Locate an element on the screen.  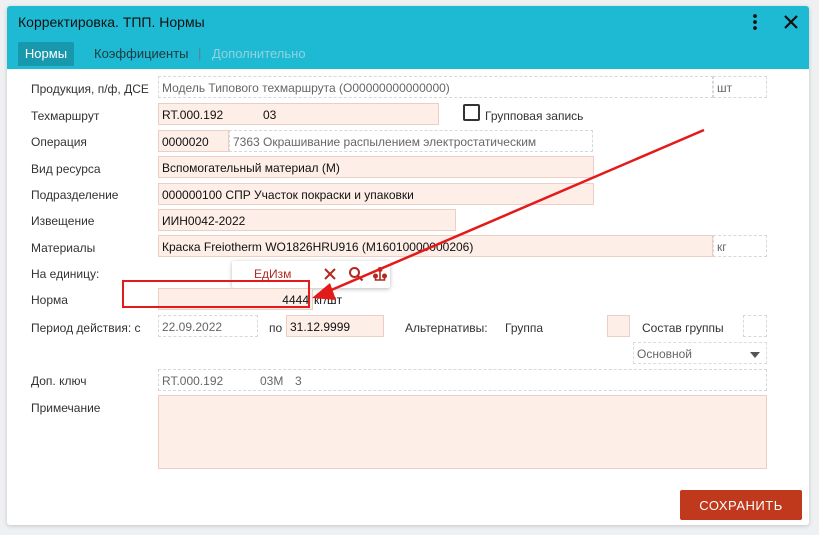
tab-additional: Дополнительно is located at coordinates (259, 54).